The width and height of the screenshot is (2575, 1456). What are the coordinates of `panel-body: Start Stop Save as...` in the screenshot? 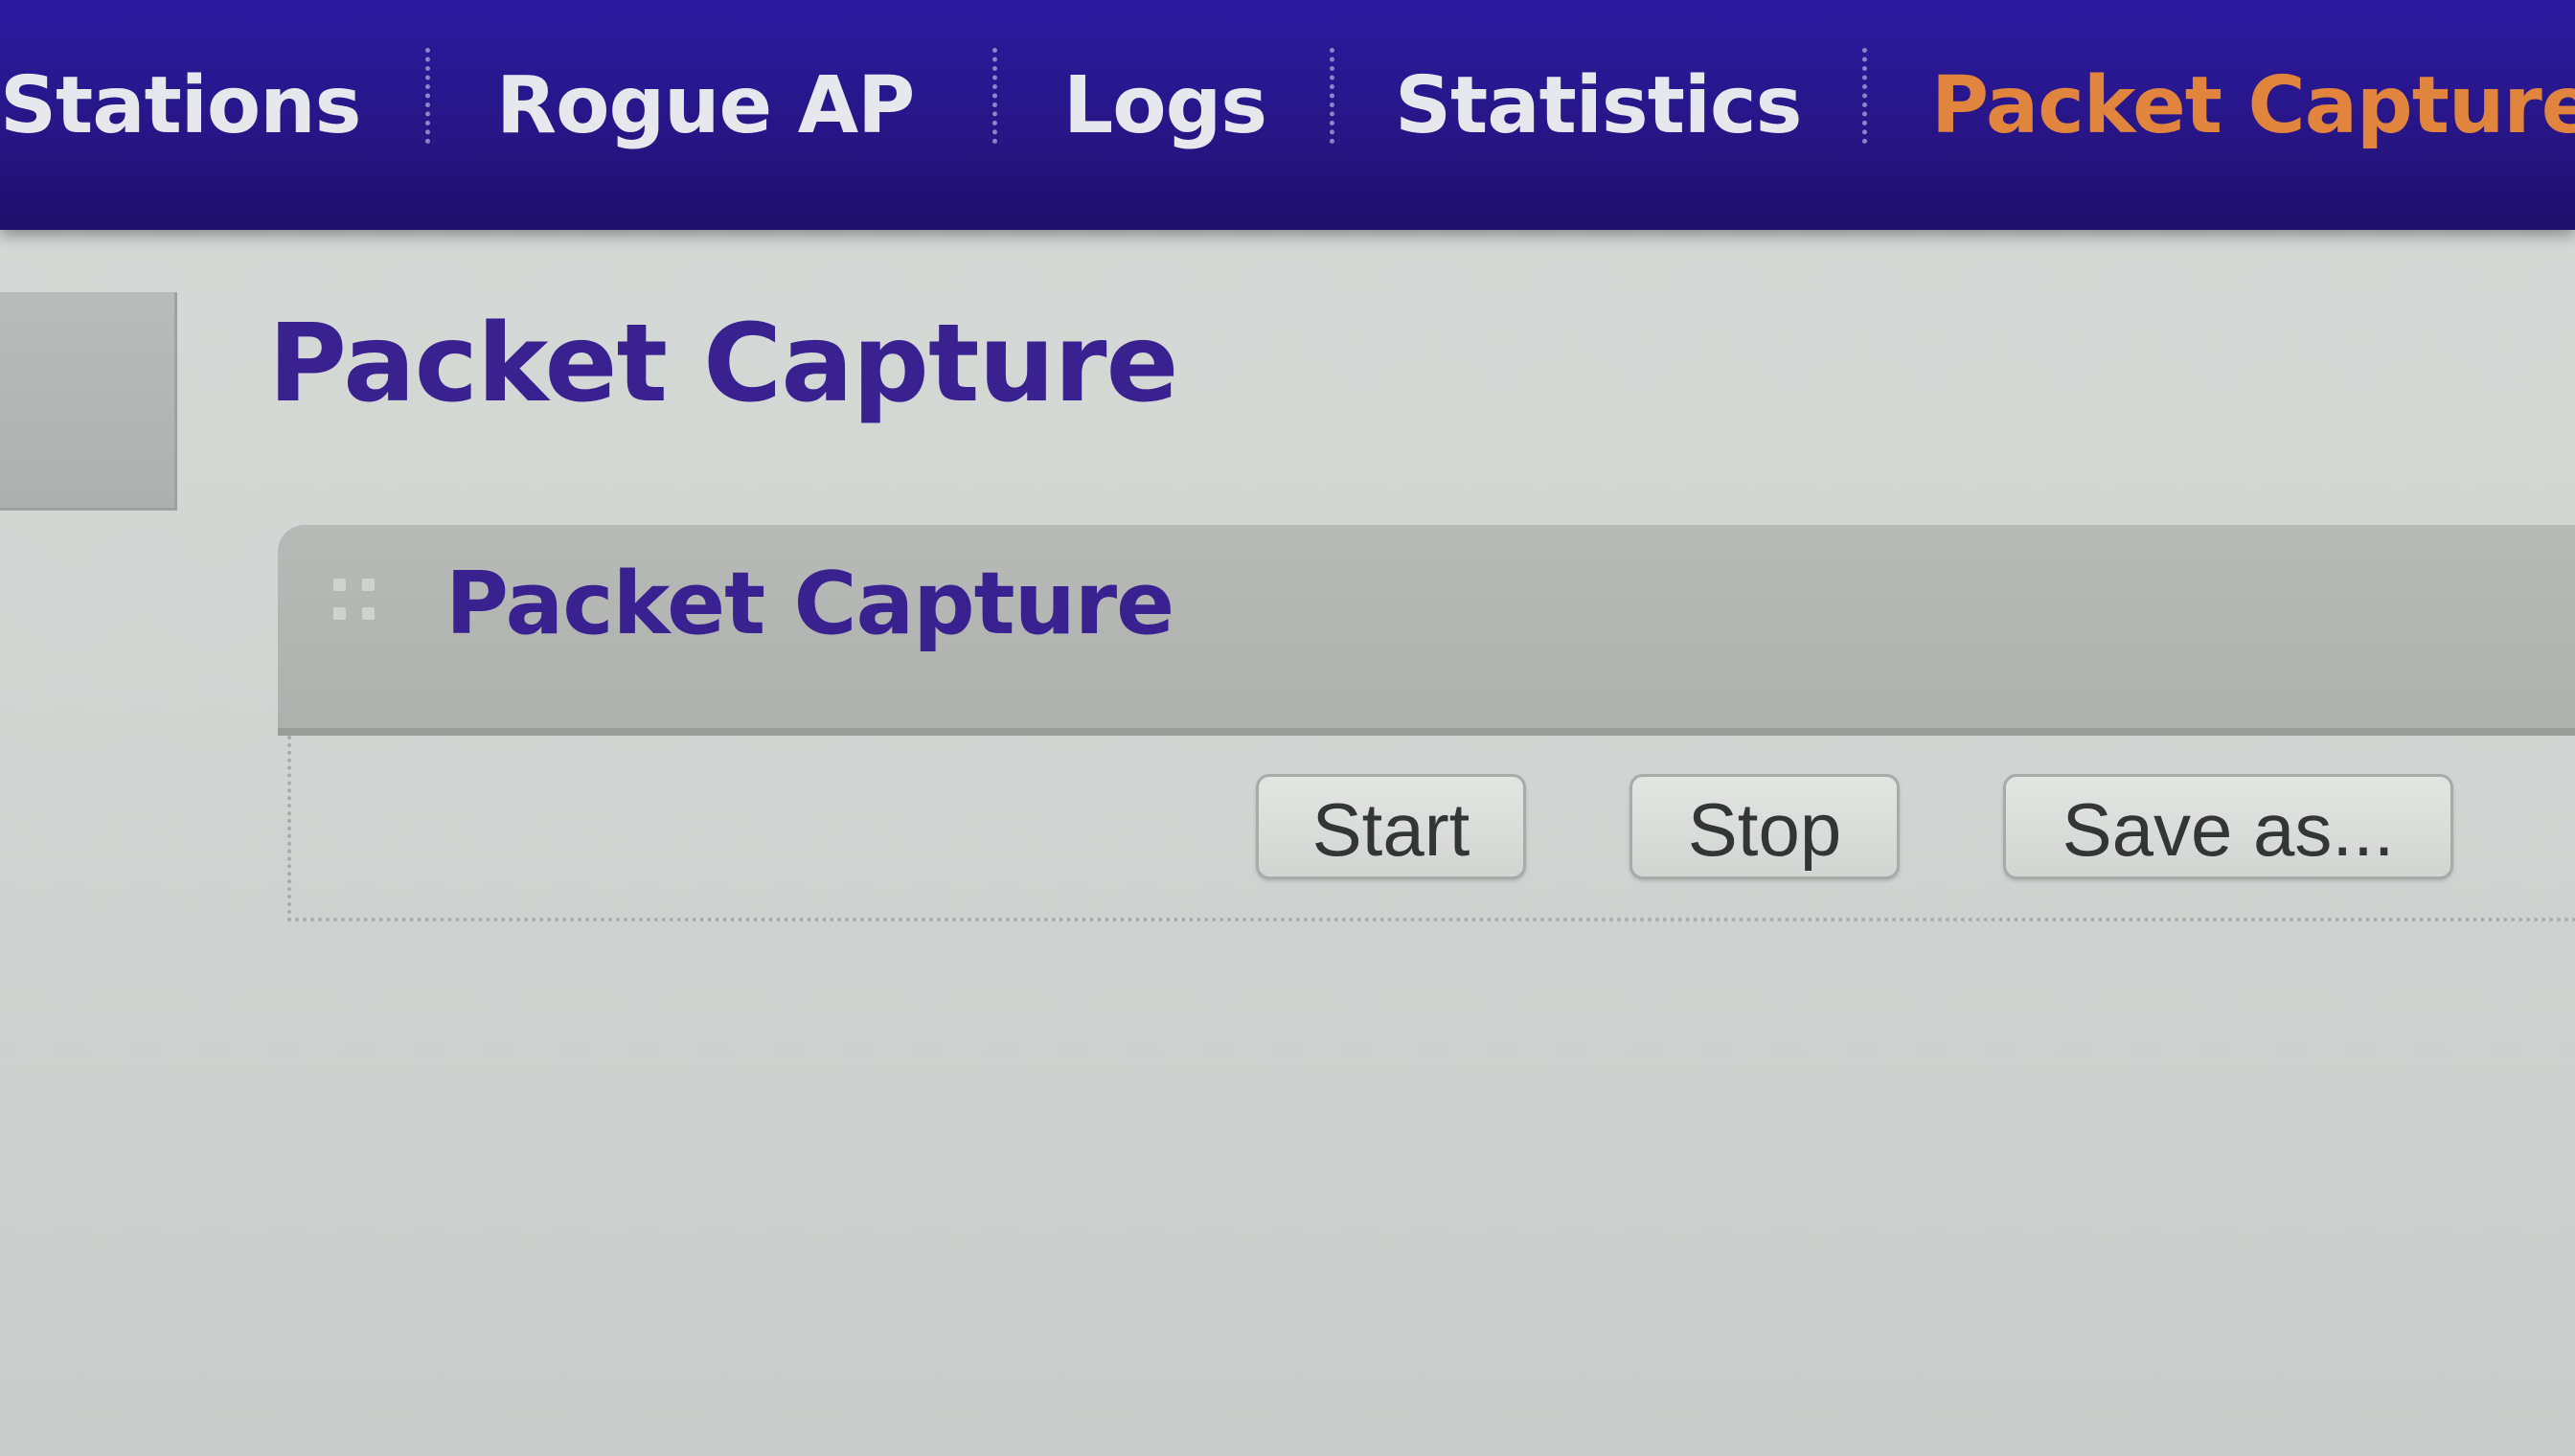 It's located at (1431, 828).